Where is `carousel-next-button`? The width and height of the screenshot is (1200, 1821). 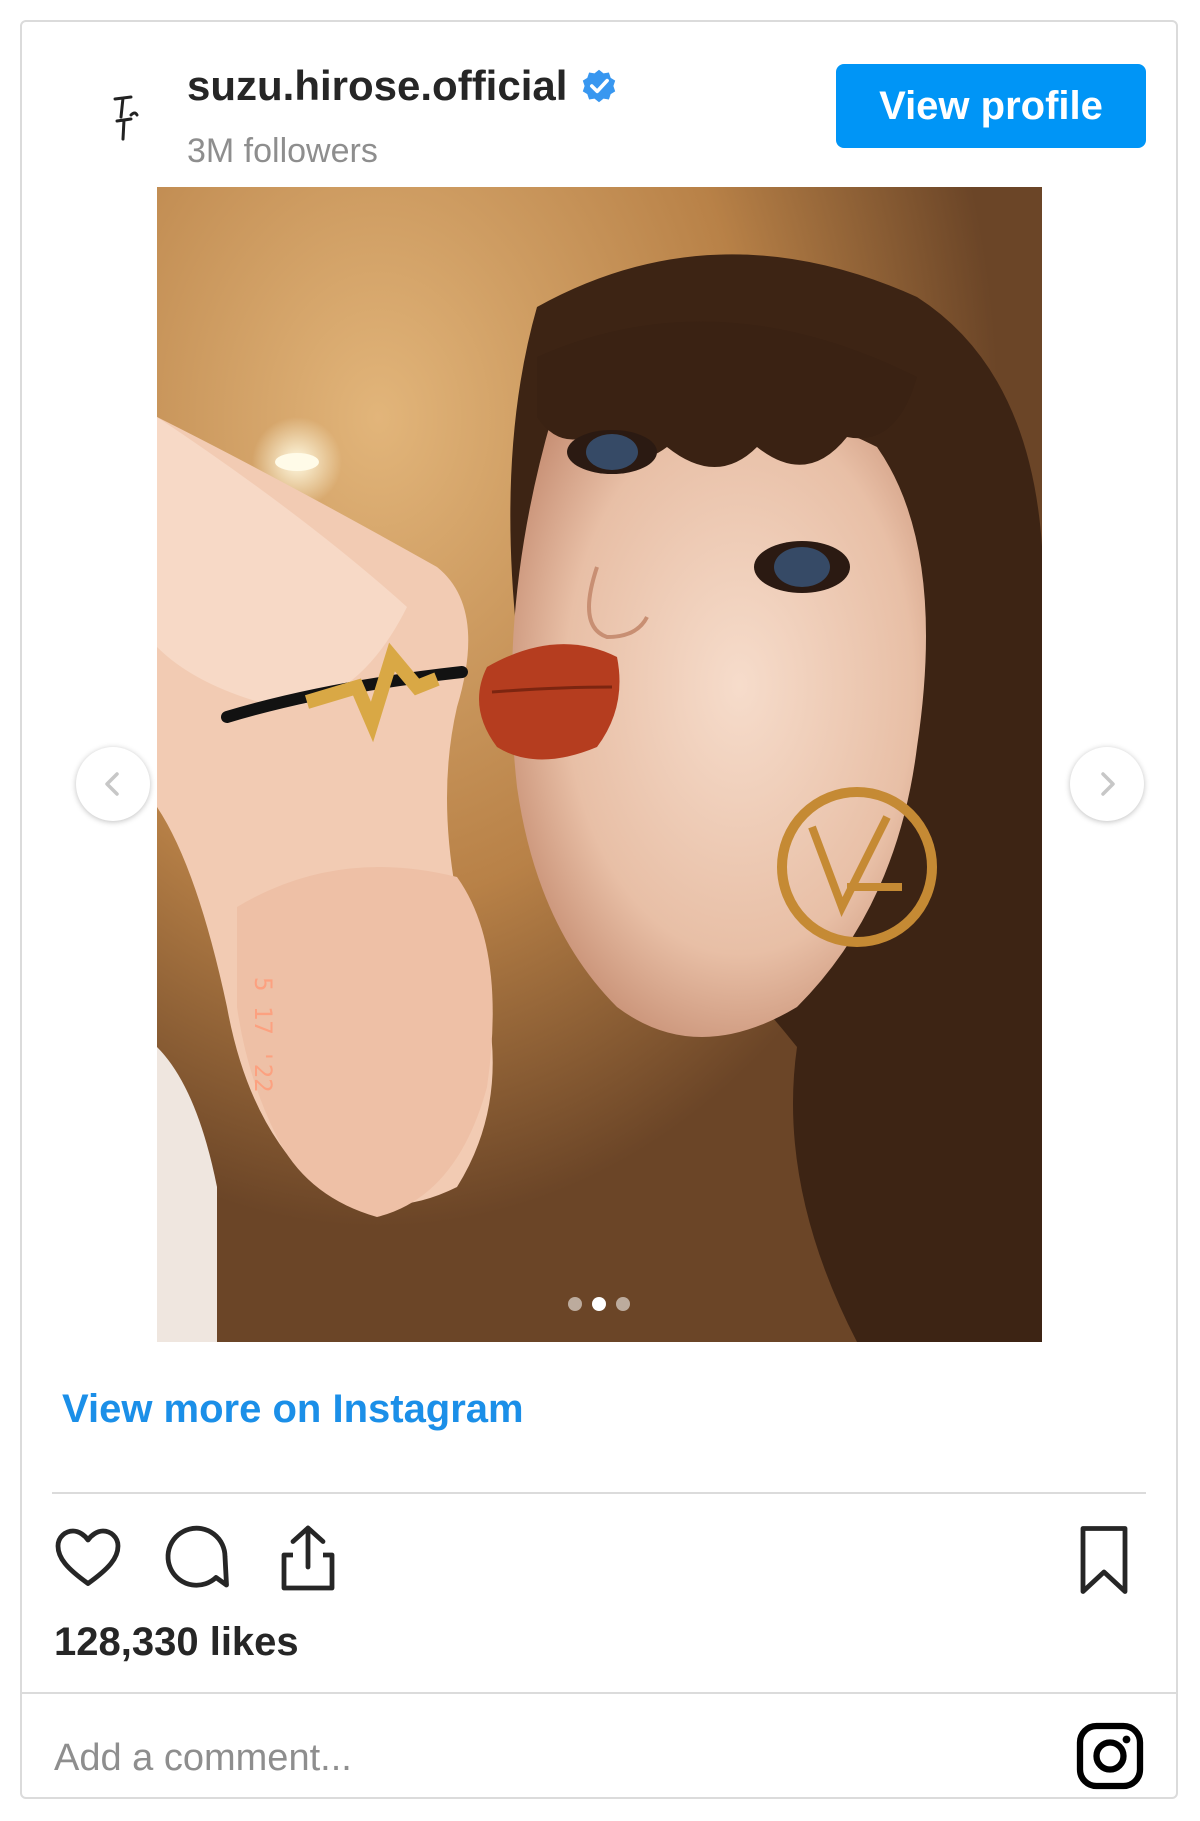
carousel-next-button is located at coordinates (1107, 784).